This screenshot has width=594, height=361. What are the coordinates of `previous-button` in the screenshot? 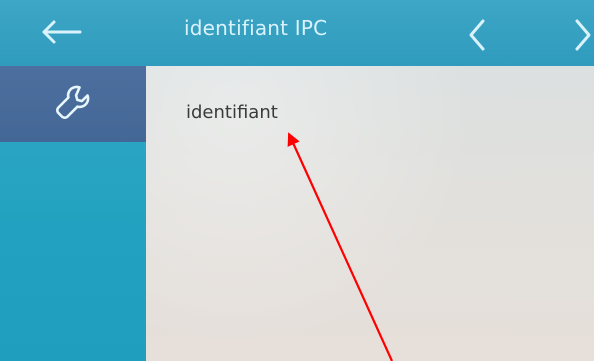 It's located at (477, 37).